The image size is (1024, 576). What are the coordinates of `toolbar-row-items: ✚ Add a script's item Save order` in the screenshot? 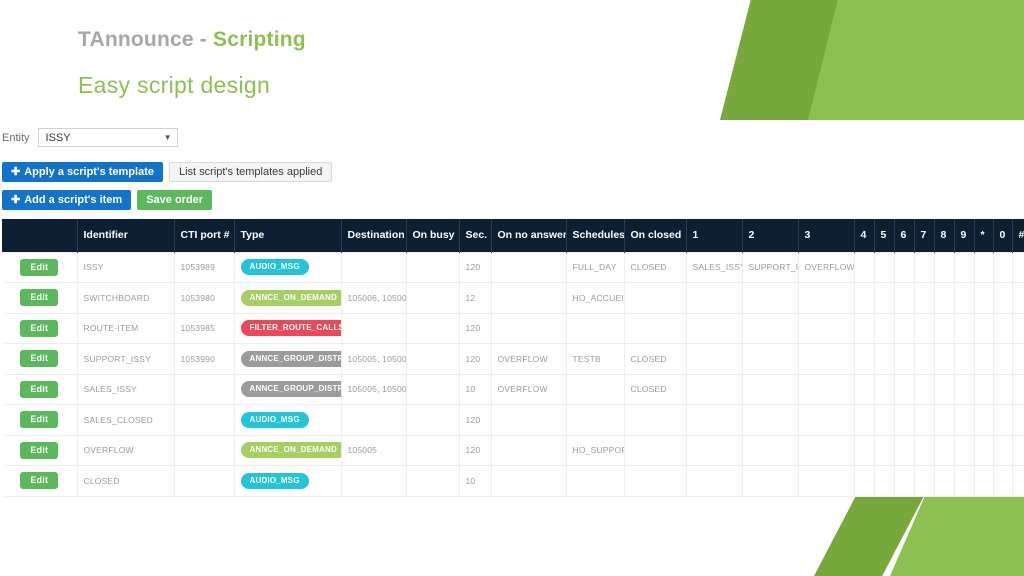 It's located at (107, 200).